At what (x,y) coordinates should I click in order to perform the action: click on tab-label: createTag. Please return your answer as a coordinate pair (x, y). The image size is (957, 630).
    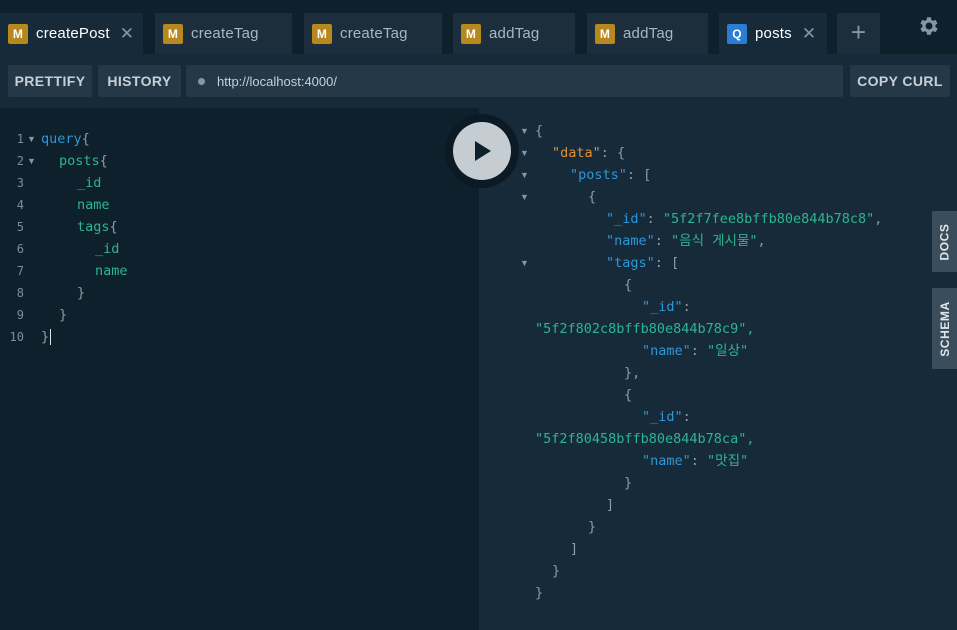
    Looking at the image, I should click on (225, 33).